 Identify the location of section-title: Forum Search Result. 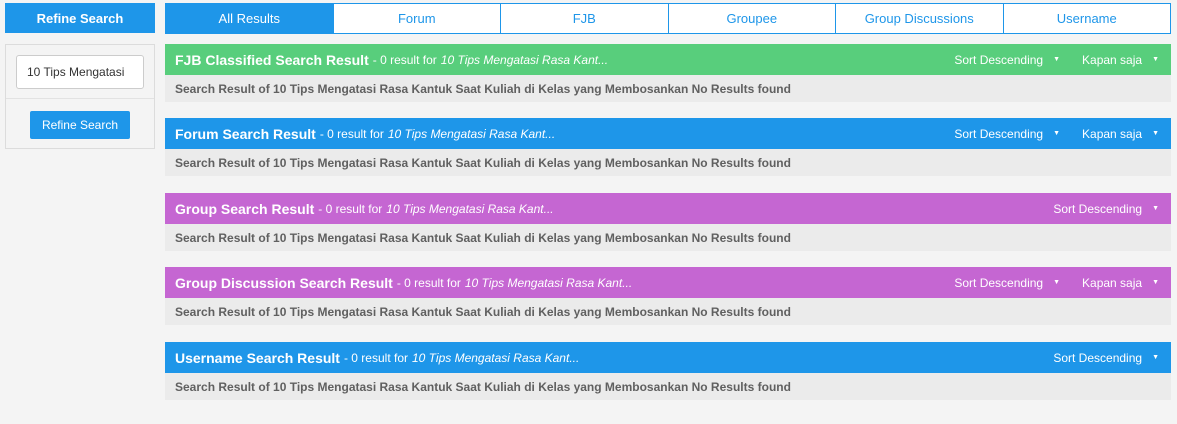
(245, 133).